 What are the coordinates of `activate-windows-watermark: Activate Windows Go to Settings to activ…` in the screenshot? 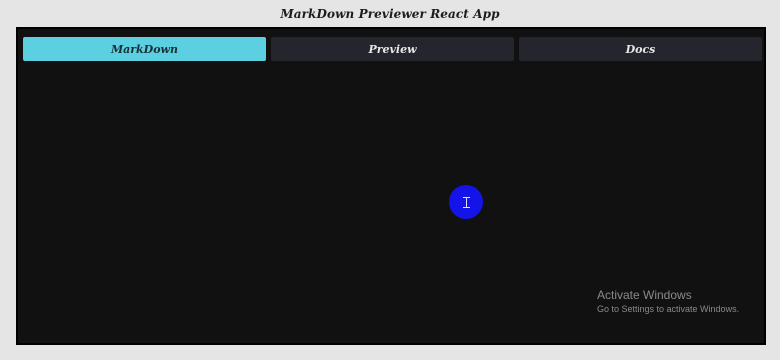 It's located at (668, 301).